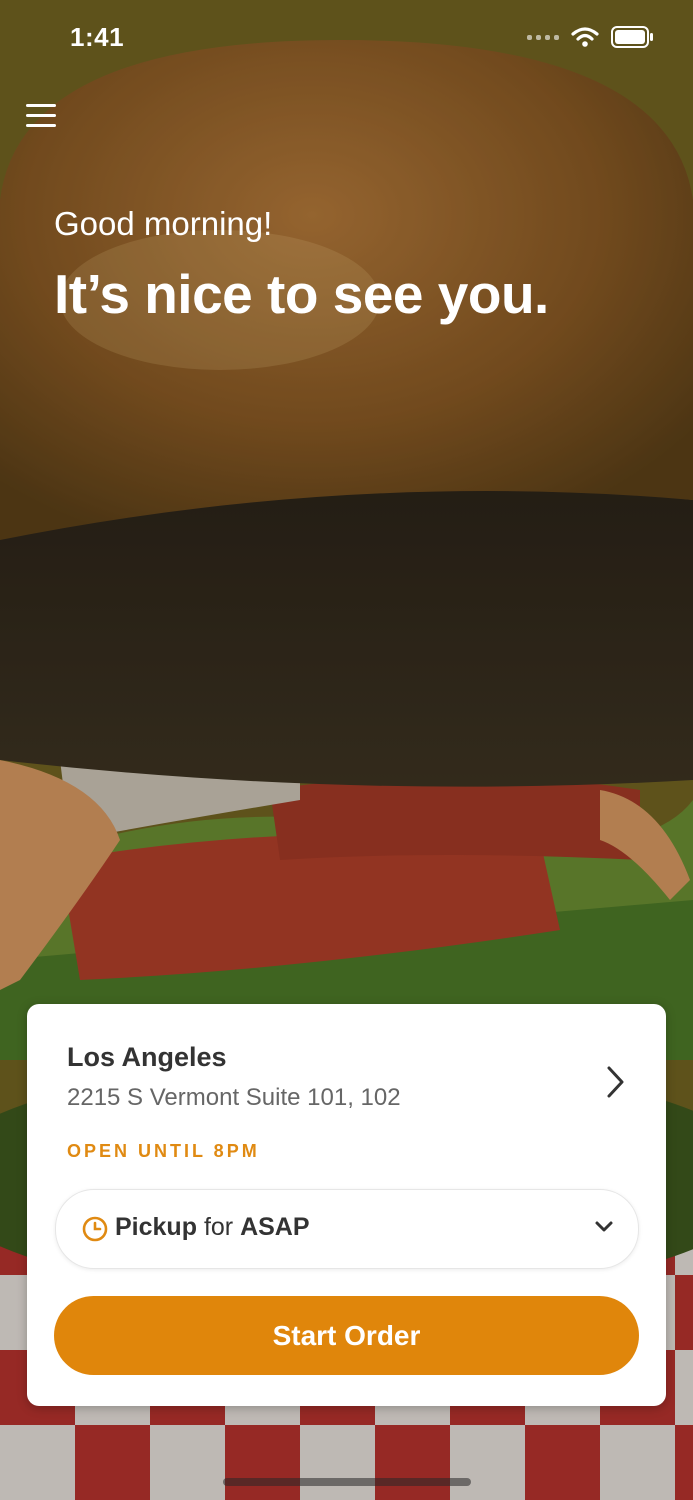 The width and height of the screenshot is (693, 1500). What do you see at coordinates (543, 37) in the screenshot?
I see `signal-icon` at bounding box center [543, 37].